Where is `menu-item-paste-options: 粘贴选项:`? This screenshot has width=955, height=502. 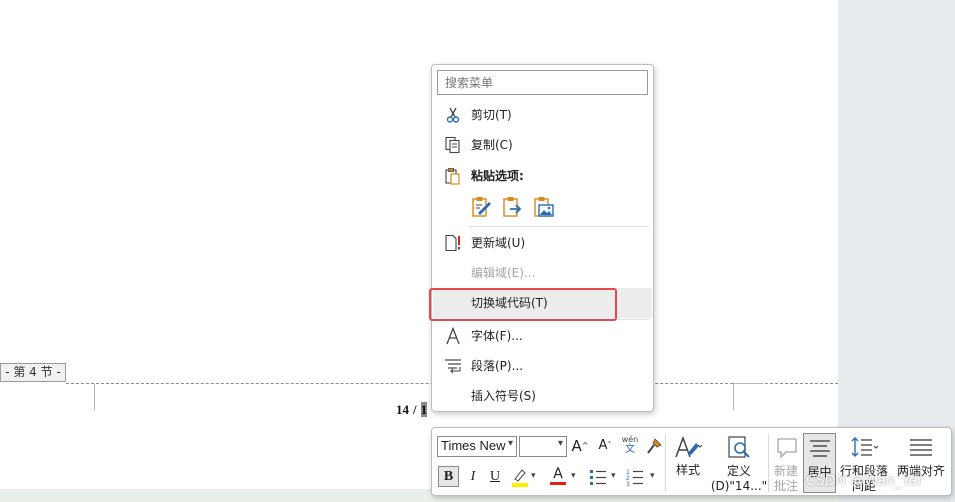
menu-item-paste-options: 粘贴选项: is located at coordinates (542, 176).